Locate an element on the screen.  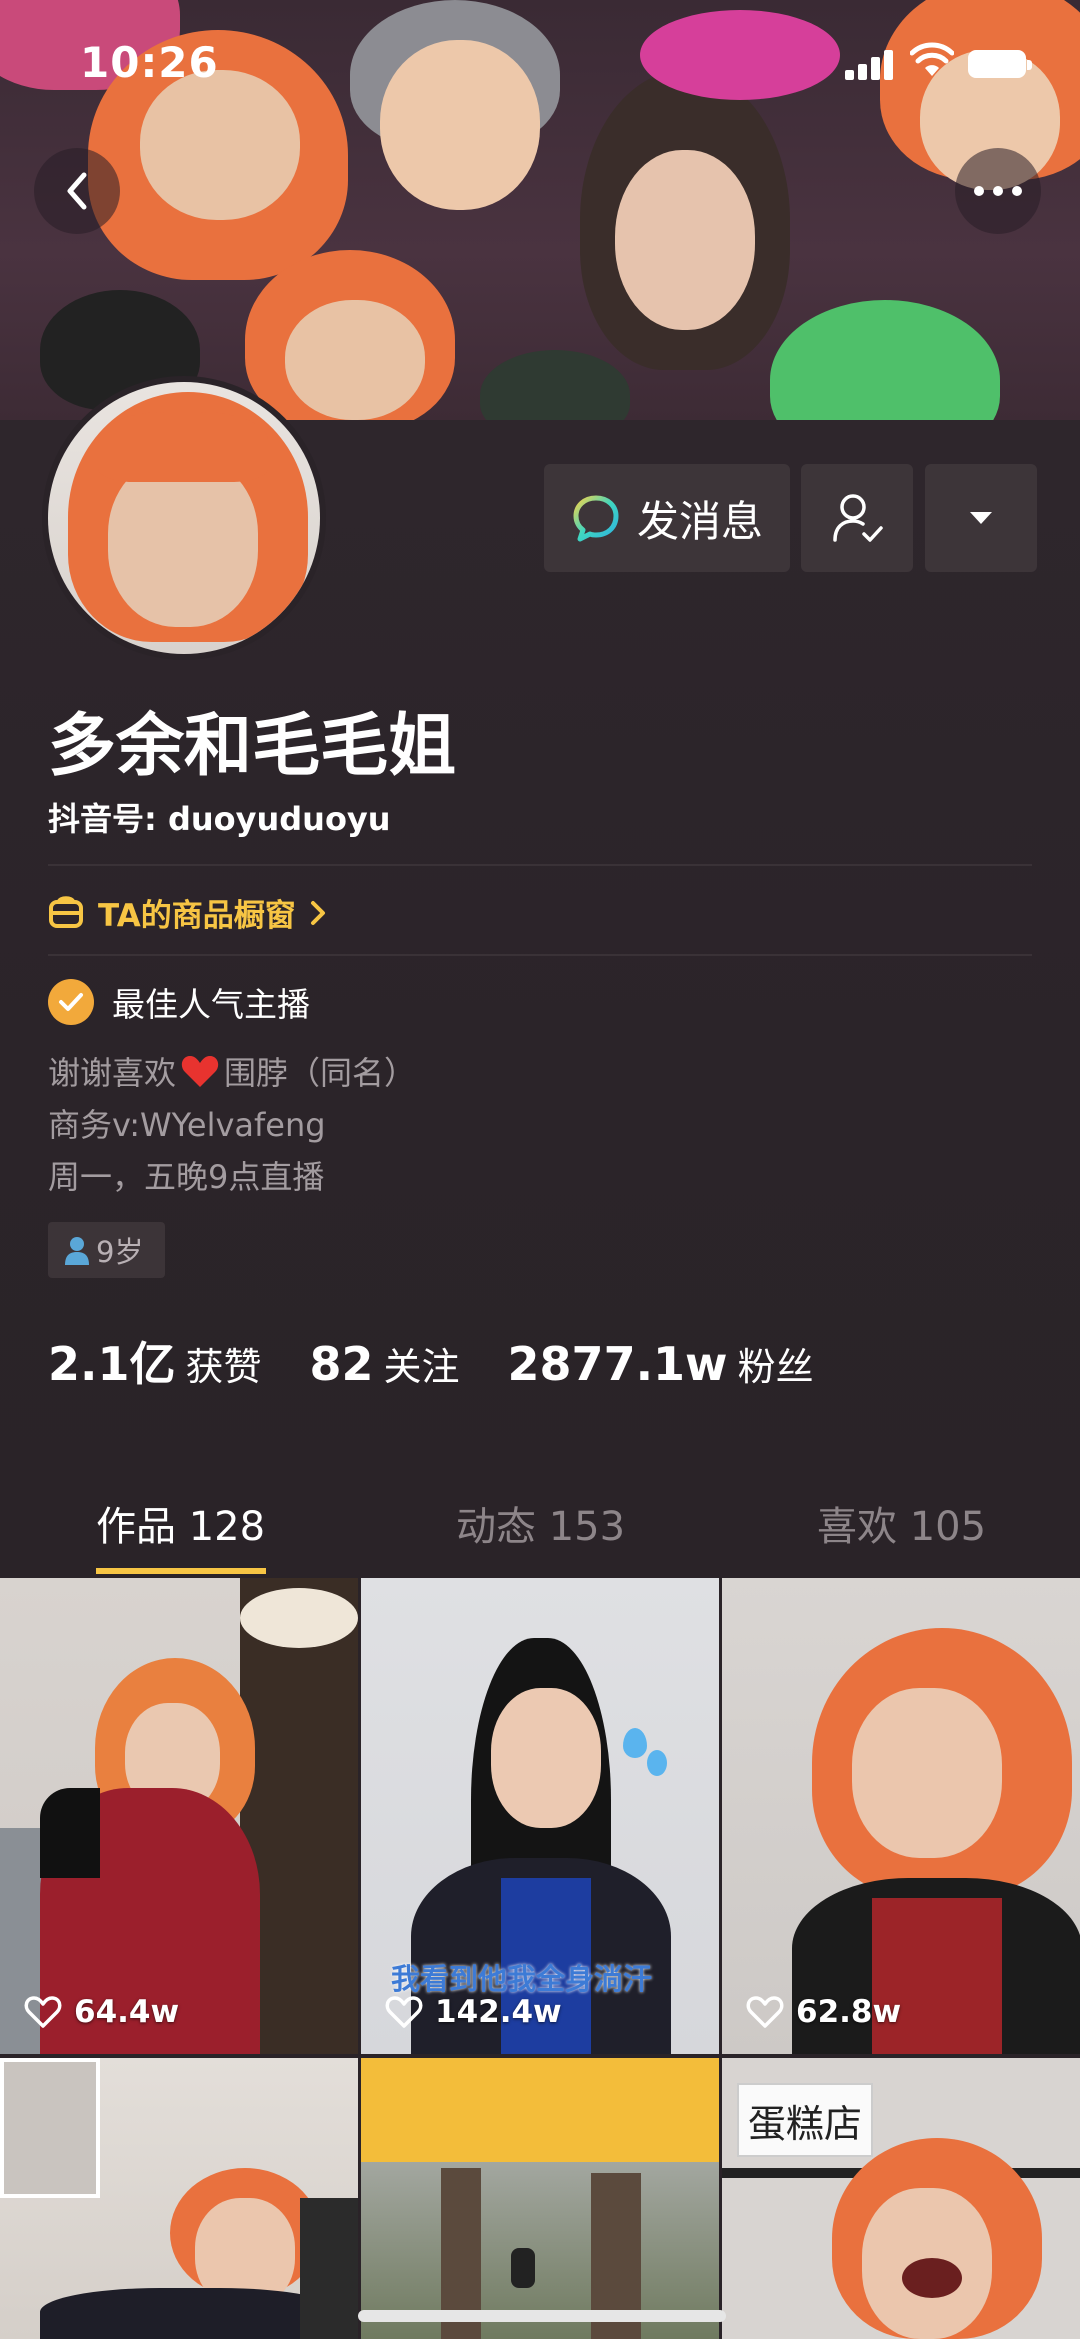
tab-active-indicator is located at coordinates (181, 1571).